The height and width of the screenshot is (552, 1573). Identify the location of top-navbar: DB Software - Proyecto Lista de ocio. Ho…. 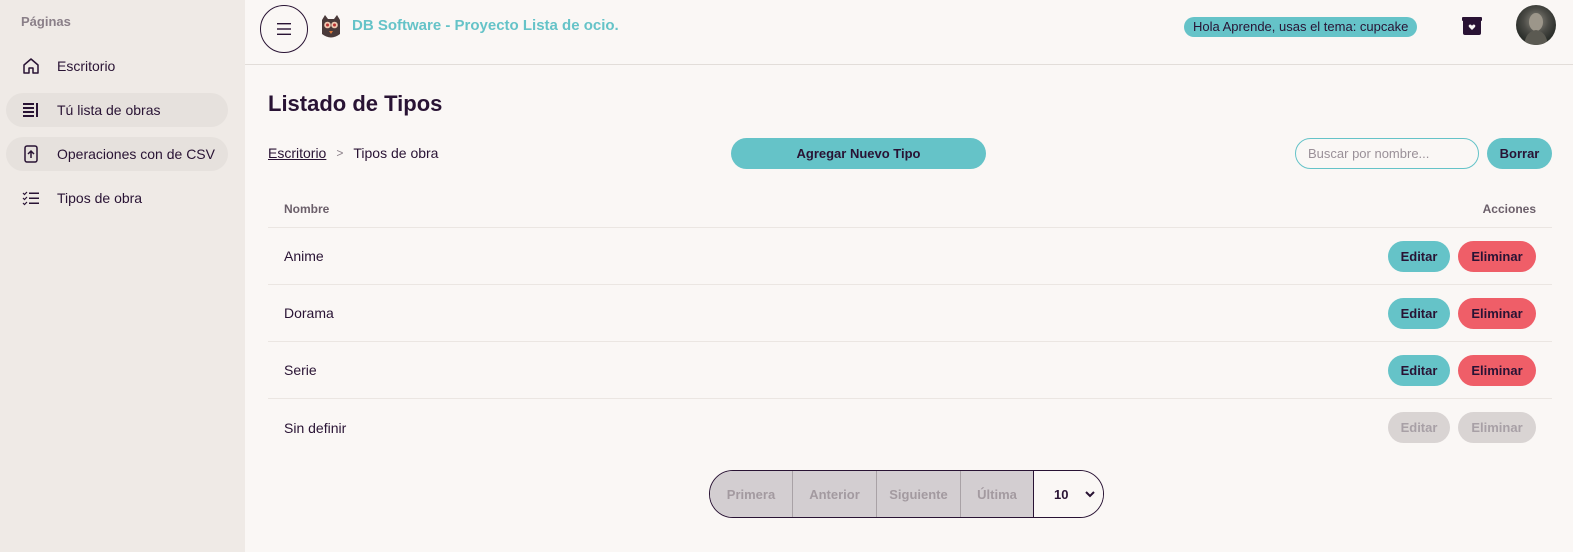
(909, 32).